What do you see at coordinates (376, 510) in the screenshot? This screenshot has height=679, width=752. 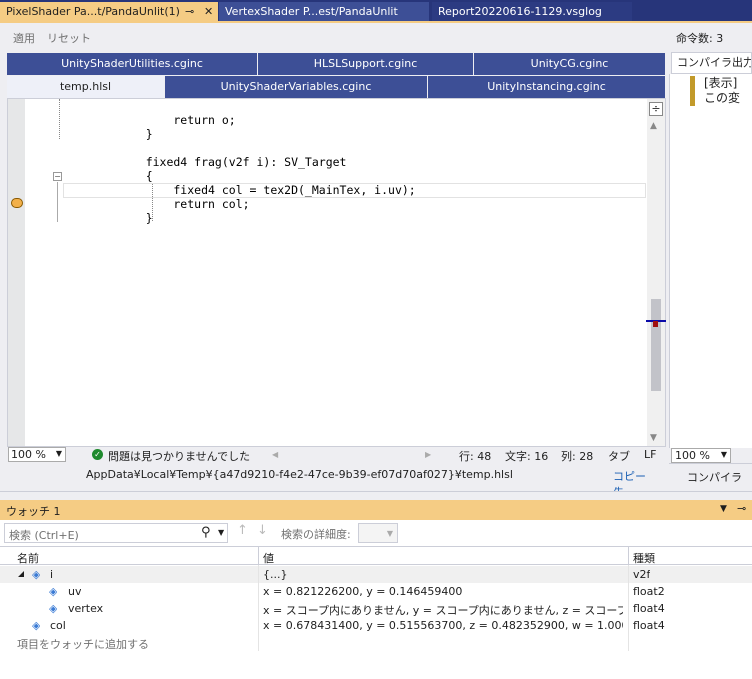 I see `watch-header: ウォッチ 1 ▼ ⊸` at bounding box center [376, 510].